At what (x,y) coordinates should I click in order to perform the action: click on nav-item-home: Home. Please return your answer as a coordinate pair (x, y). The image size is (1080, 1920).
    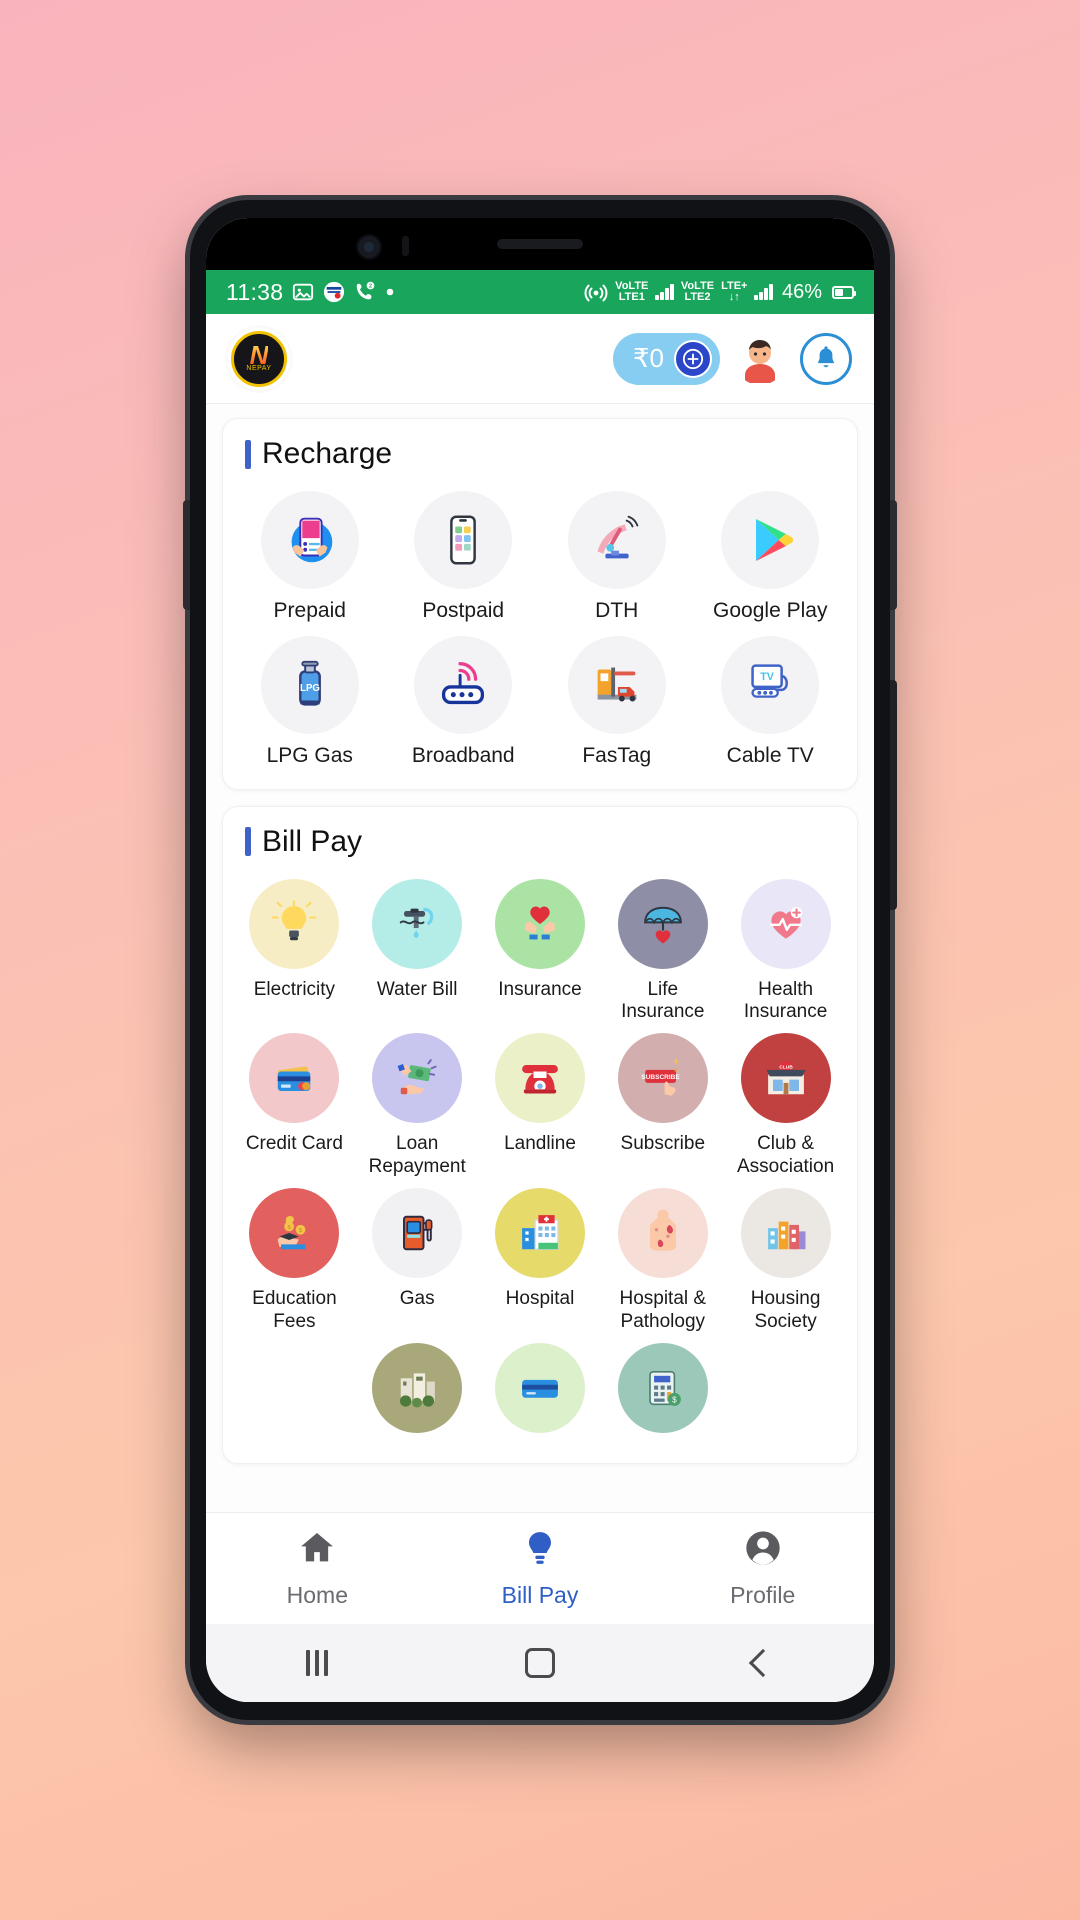
    Looking at the image, I should click on (317, 1568).